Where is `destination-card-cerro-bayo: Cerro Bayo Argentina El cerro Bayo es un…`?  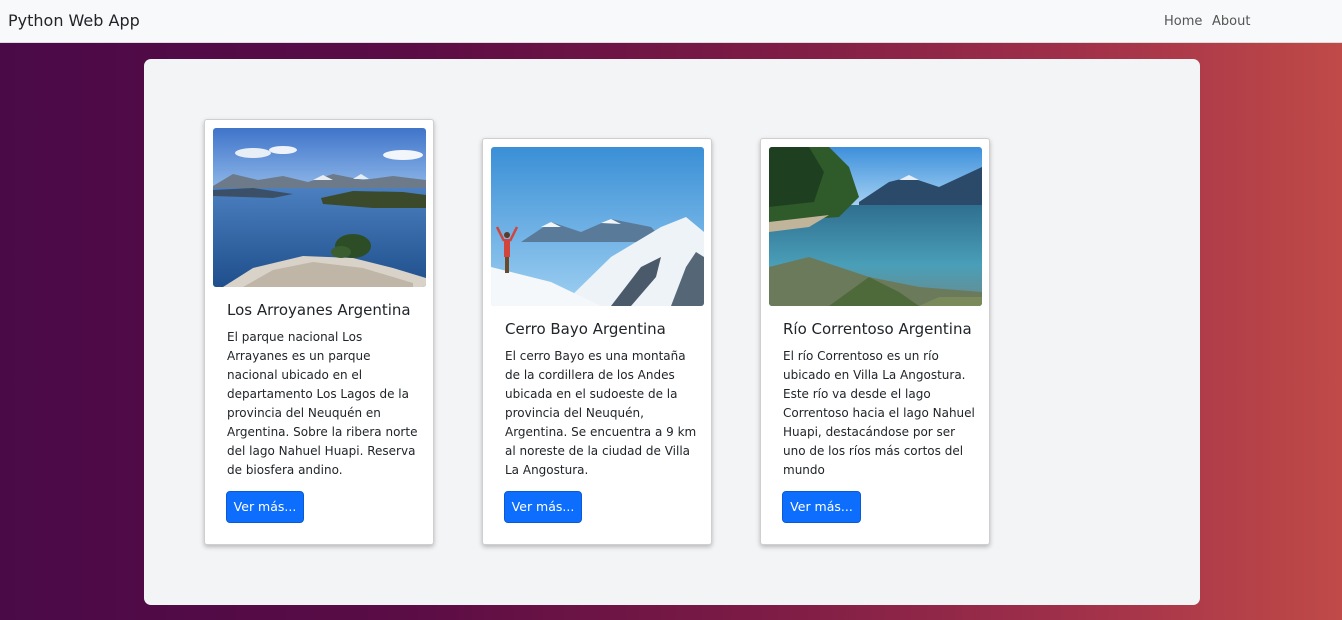 destination-card-cerro-bayo: Cerro Bayo Argentina El cerro Bayo es un… is located at coordinates (597, 341).